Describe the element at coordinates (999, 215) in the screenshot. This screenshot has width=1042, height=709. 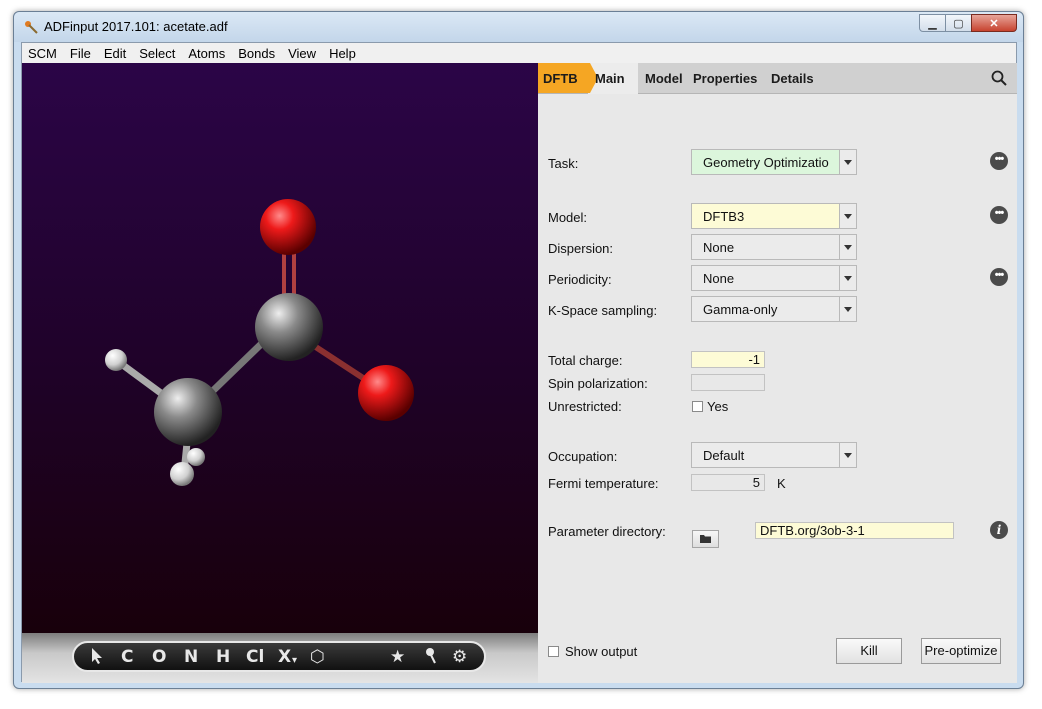
I see `model-more-icon: •••` at that location.